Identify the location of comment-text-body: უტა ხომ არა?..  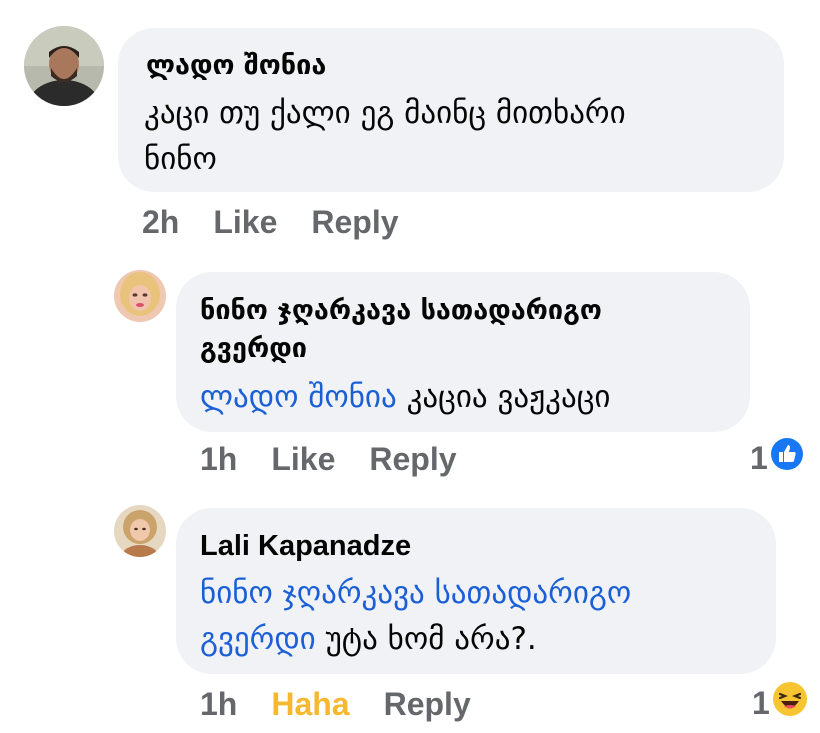
(426, 639).